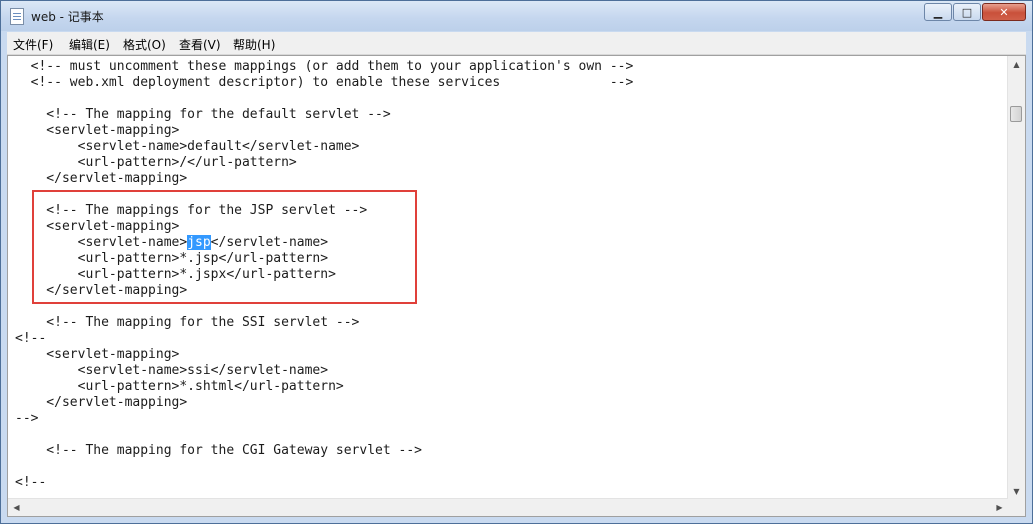 This screenshot has height=524, width=1033. Describe the element at coordinates (508, 507) in the screenshot. I see `horizontal-scrollbar: ◀ ▶` at that location.